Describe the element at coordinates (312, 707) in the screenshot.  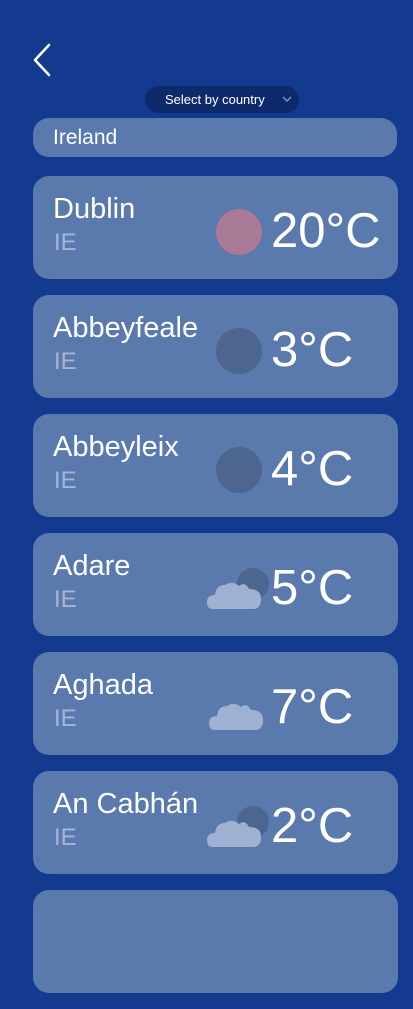
I see `temperature: 7°C` at that location.